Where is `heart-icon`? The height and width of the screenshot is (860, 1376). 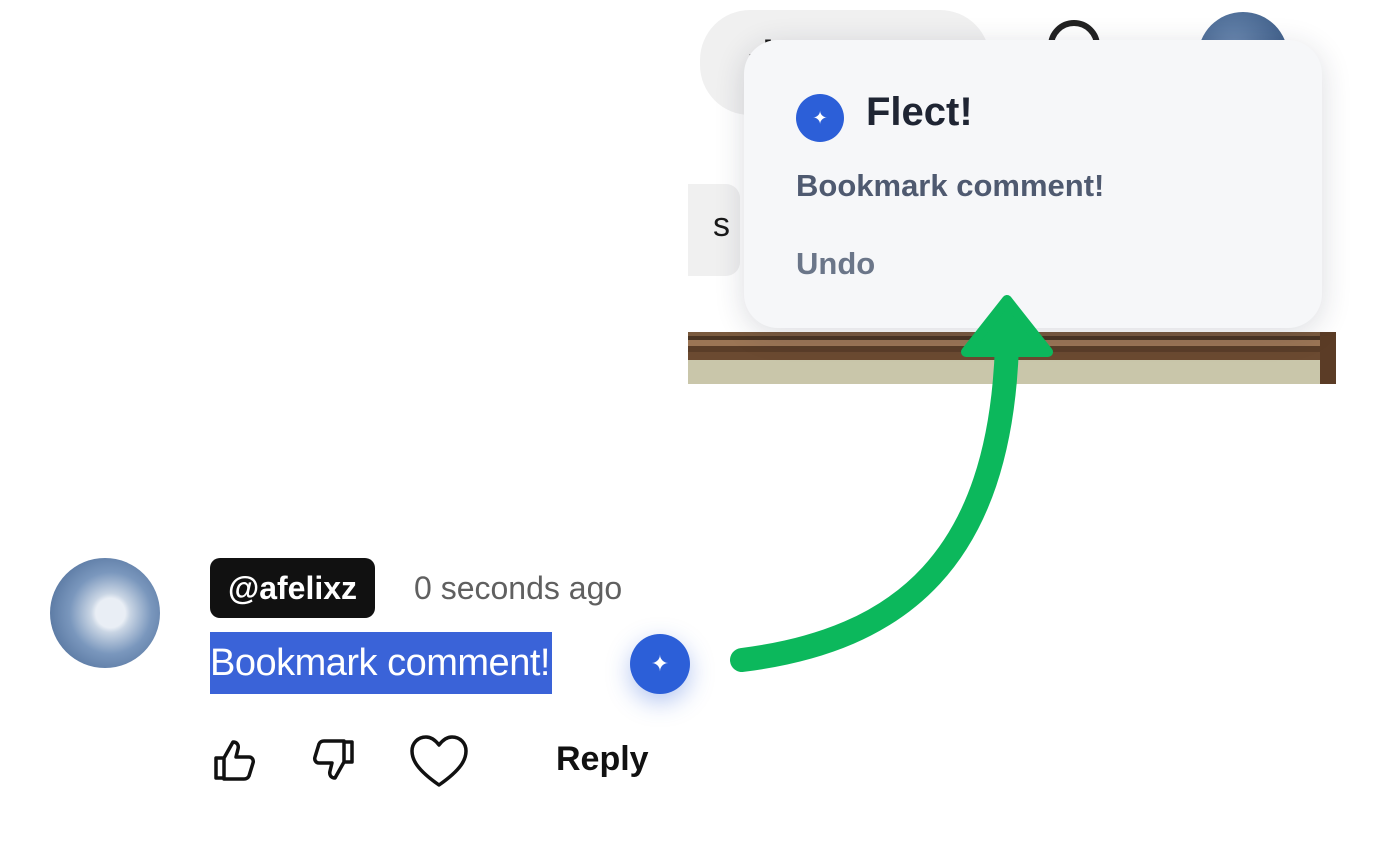 heart-icon is located at coordinates (439, 761).